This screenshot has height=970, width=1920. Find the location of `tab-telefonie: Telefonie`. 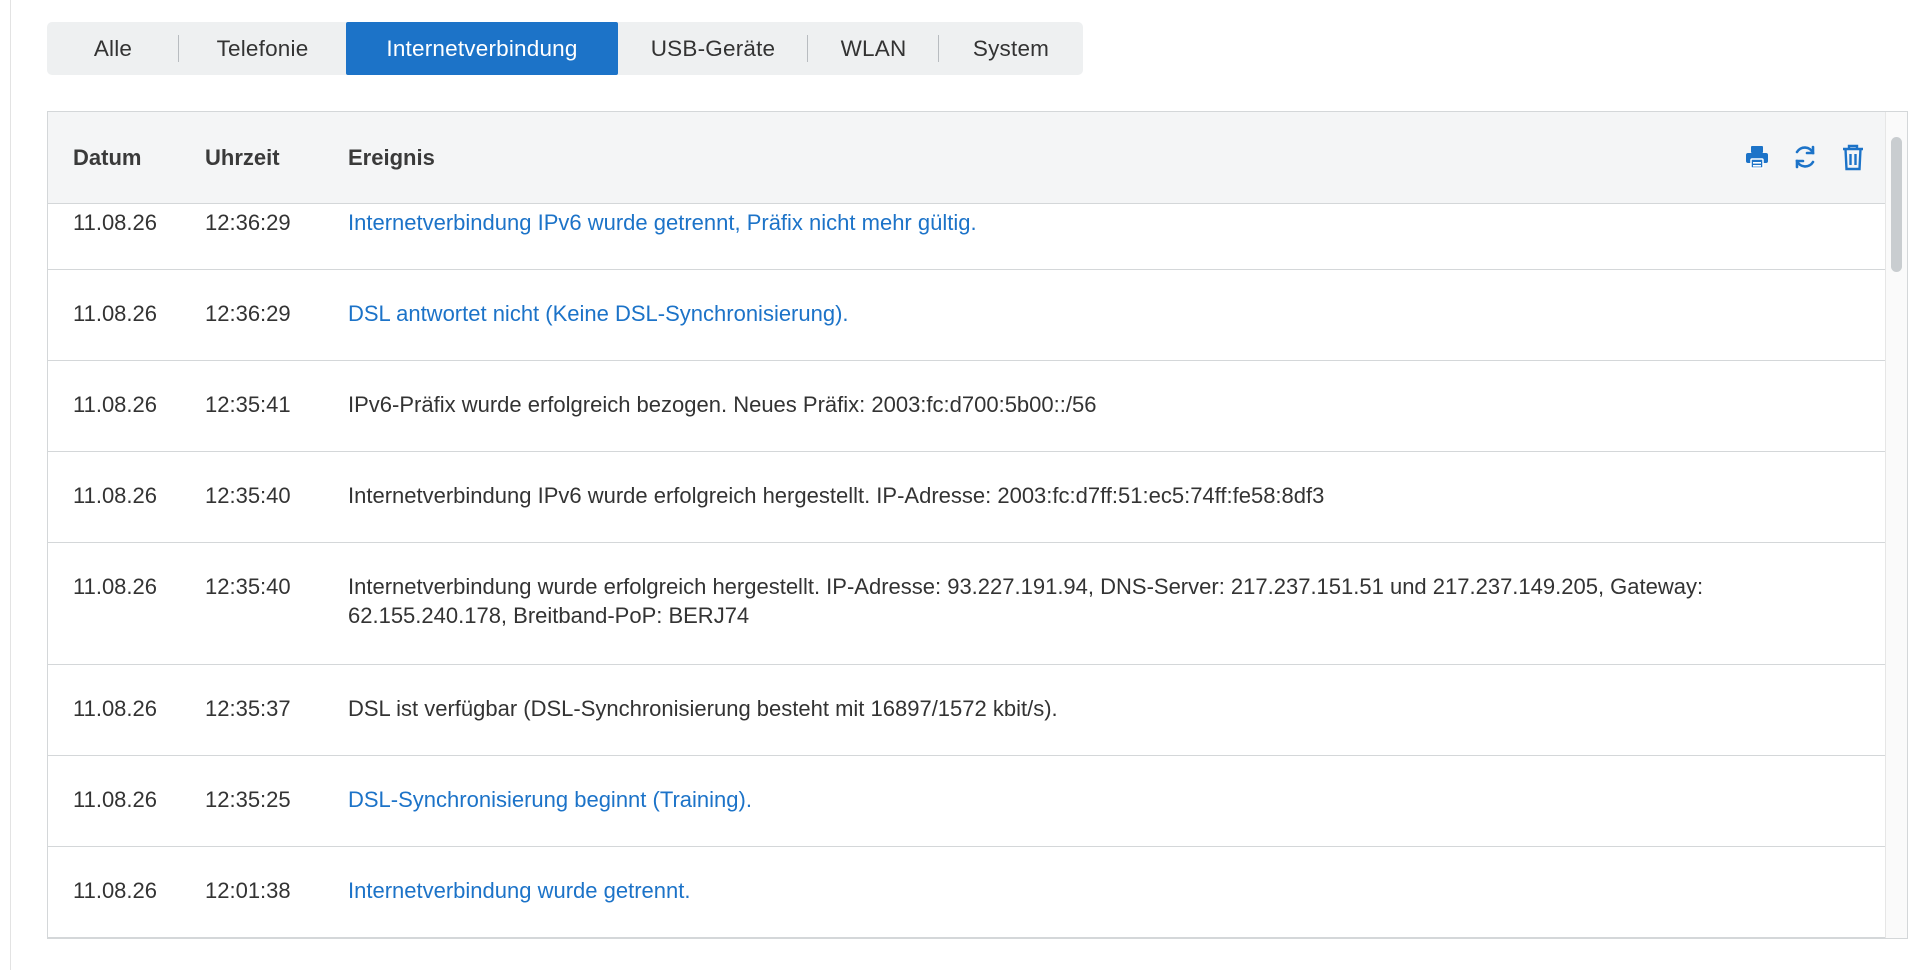

tab-telefonie: Telefonie is located at coordinates (262, 48).